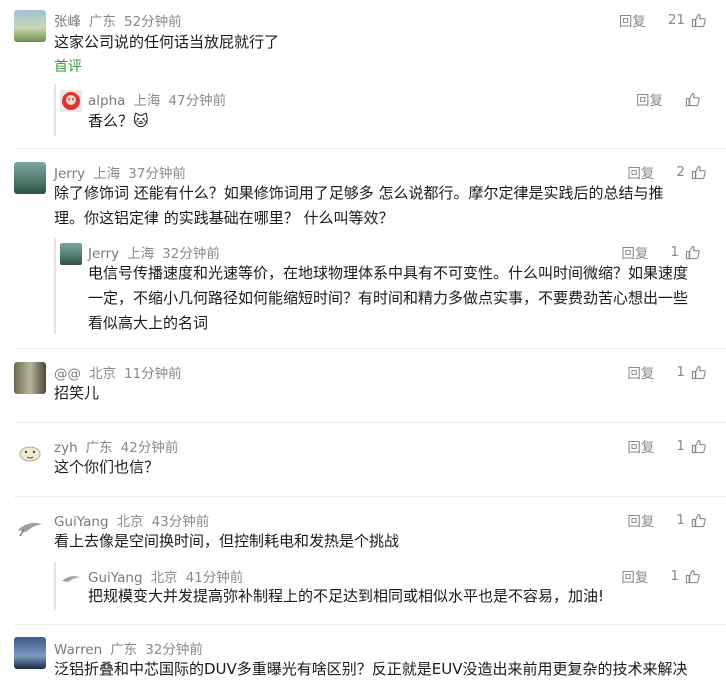 The width and height of the screenshot is (726, 692). I want to click on timestamp: 42分钟前, so click(149, 448).